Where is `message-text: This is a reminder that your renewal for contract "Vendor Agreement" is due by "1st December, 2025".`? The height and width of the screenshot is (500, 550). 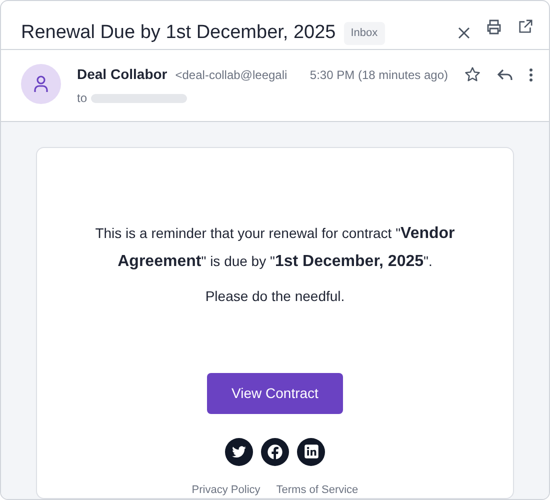 message-text: This is a reminder that your renewal for contract "Vendor Agreement" is due by "1st December, 2025". is located at coordinates (275, 248).